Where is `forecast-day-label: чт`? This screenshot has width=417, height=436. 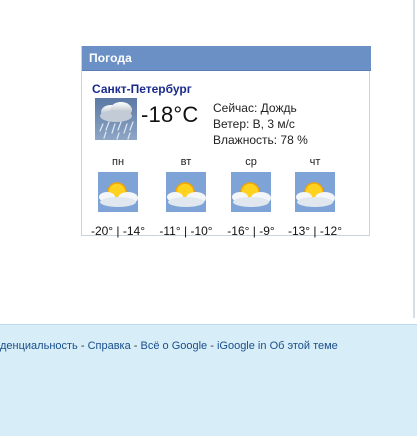
forecast-day-label: чт is located at coordinates (315, 162).